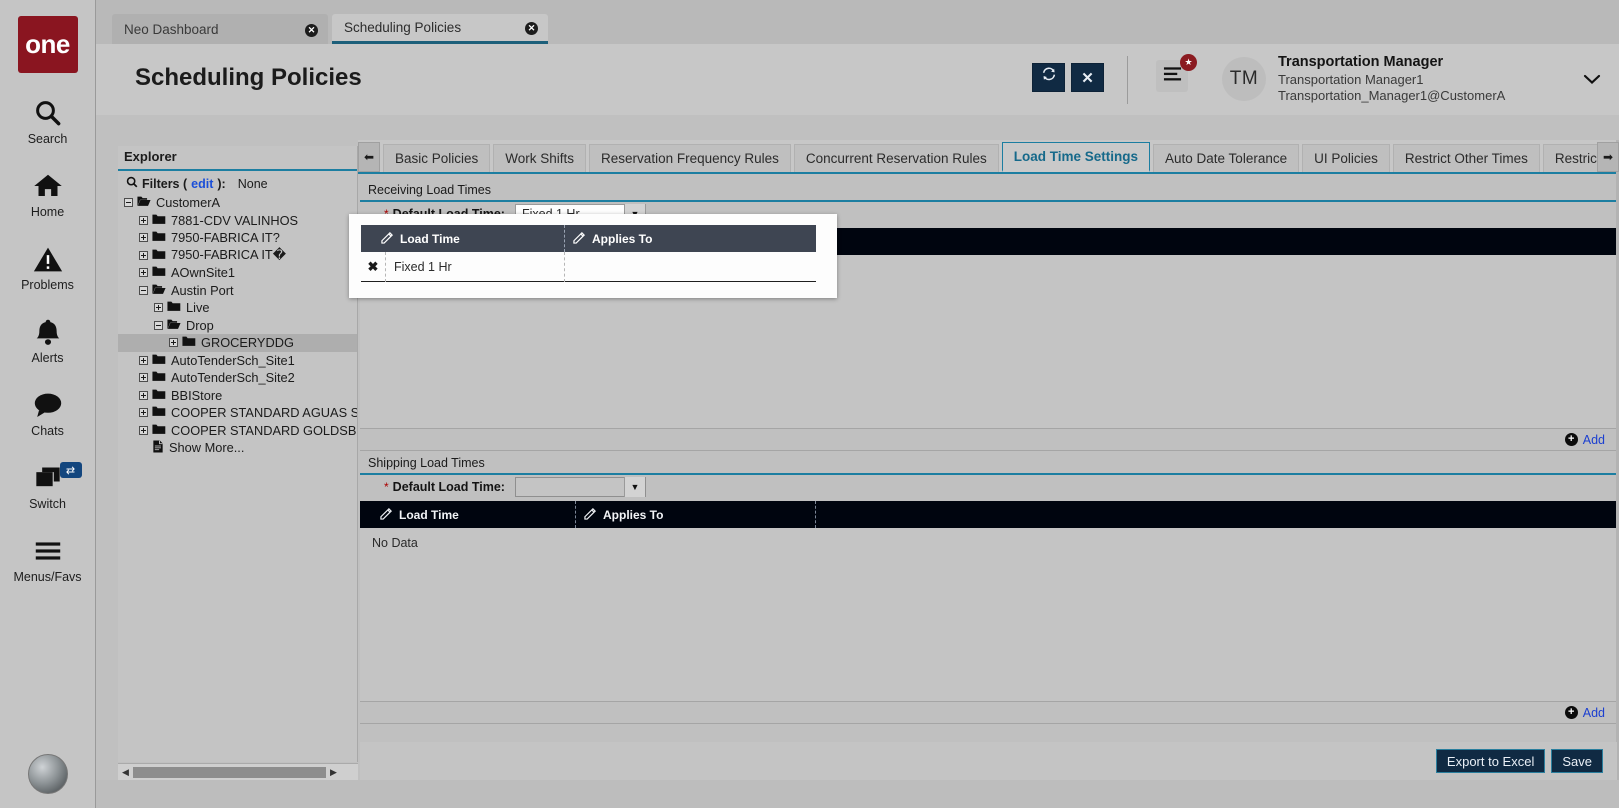 Image resolution: width=1619 pixels, height=808 pixels. I want to click on tab-scroll-left-button: ⬅, so click(369, 157).